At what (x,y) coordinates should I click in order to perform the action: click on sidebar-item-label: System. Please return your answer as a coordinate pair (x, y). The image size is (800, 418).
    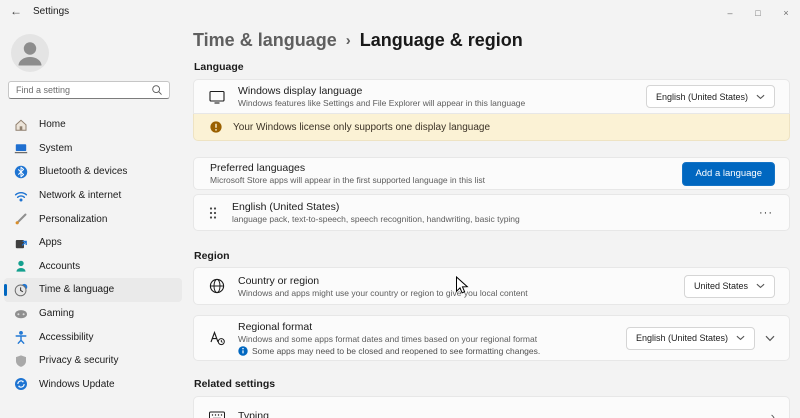
    Looking at the image, I should click on (56, 148).